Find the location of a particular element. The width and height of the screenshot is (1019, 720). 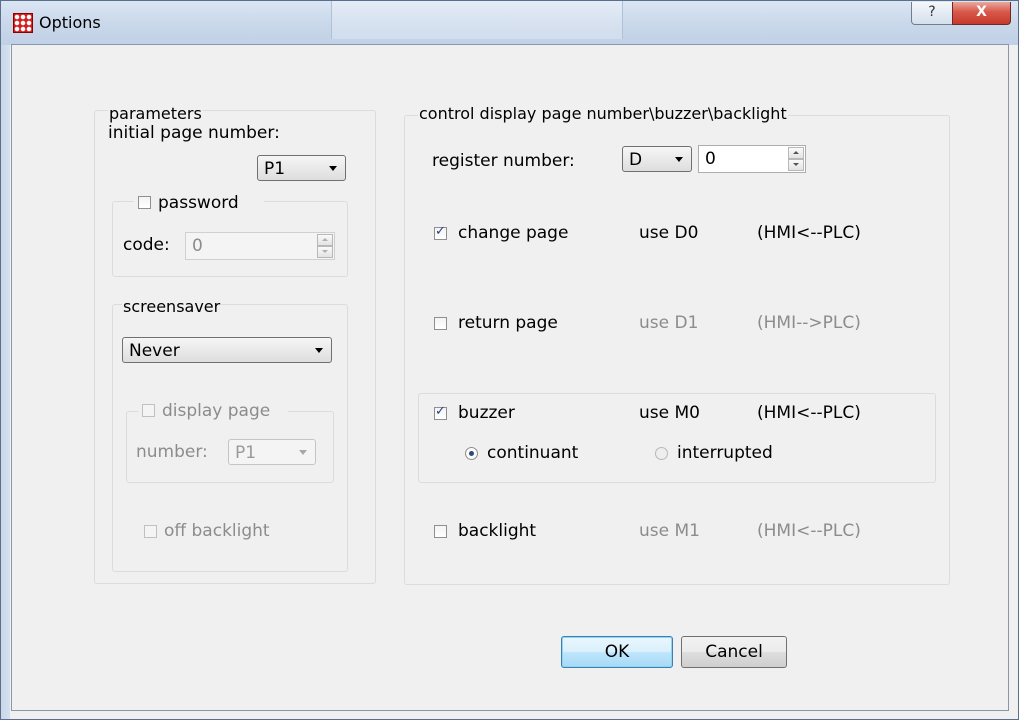

continuant-label: continuant is located at coordinates (533, 453).